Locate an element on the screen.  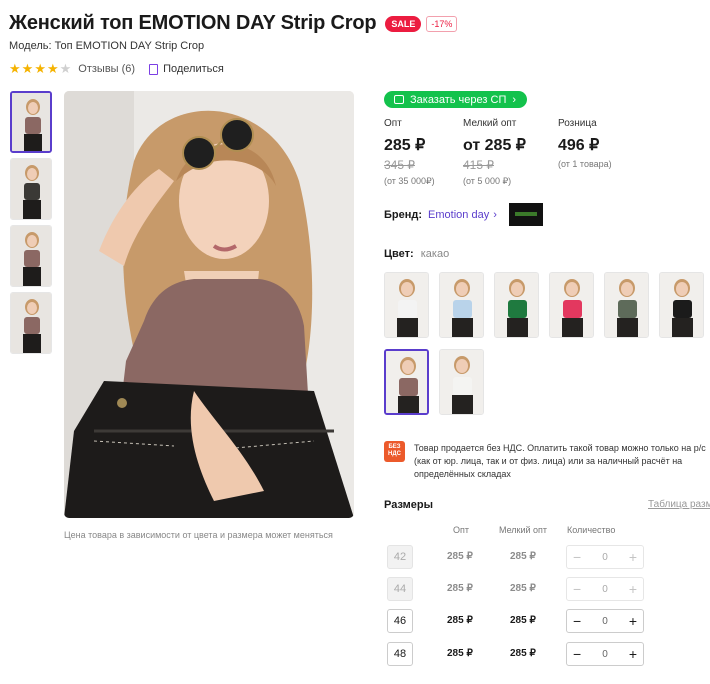
price-column: Мелкий опт от 285 ₽ 415 ₽ (от 5 000 ₽) is located at coordinates (494, 152).